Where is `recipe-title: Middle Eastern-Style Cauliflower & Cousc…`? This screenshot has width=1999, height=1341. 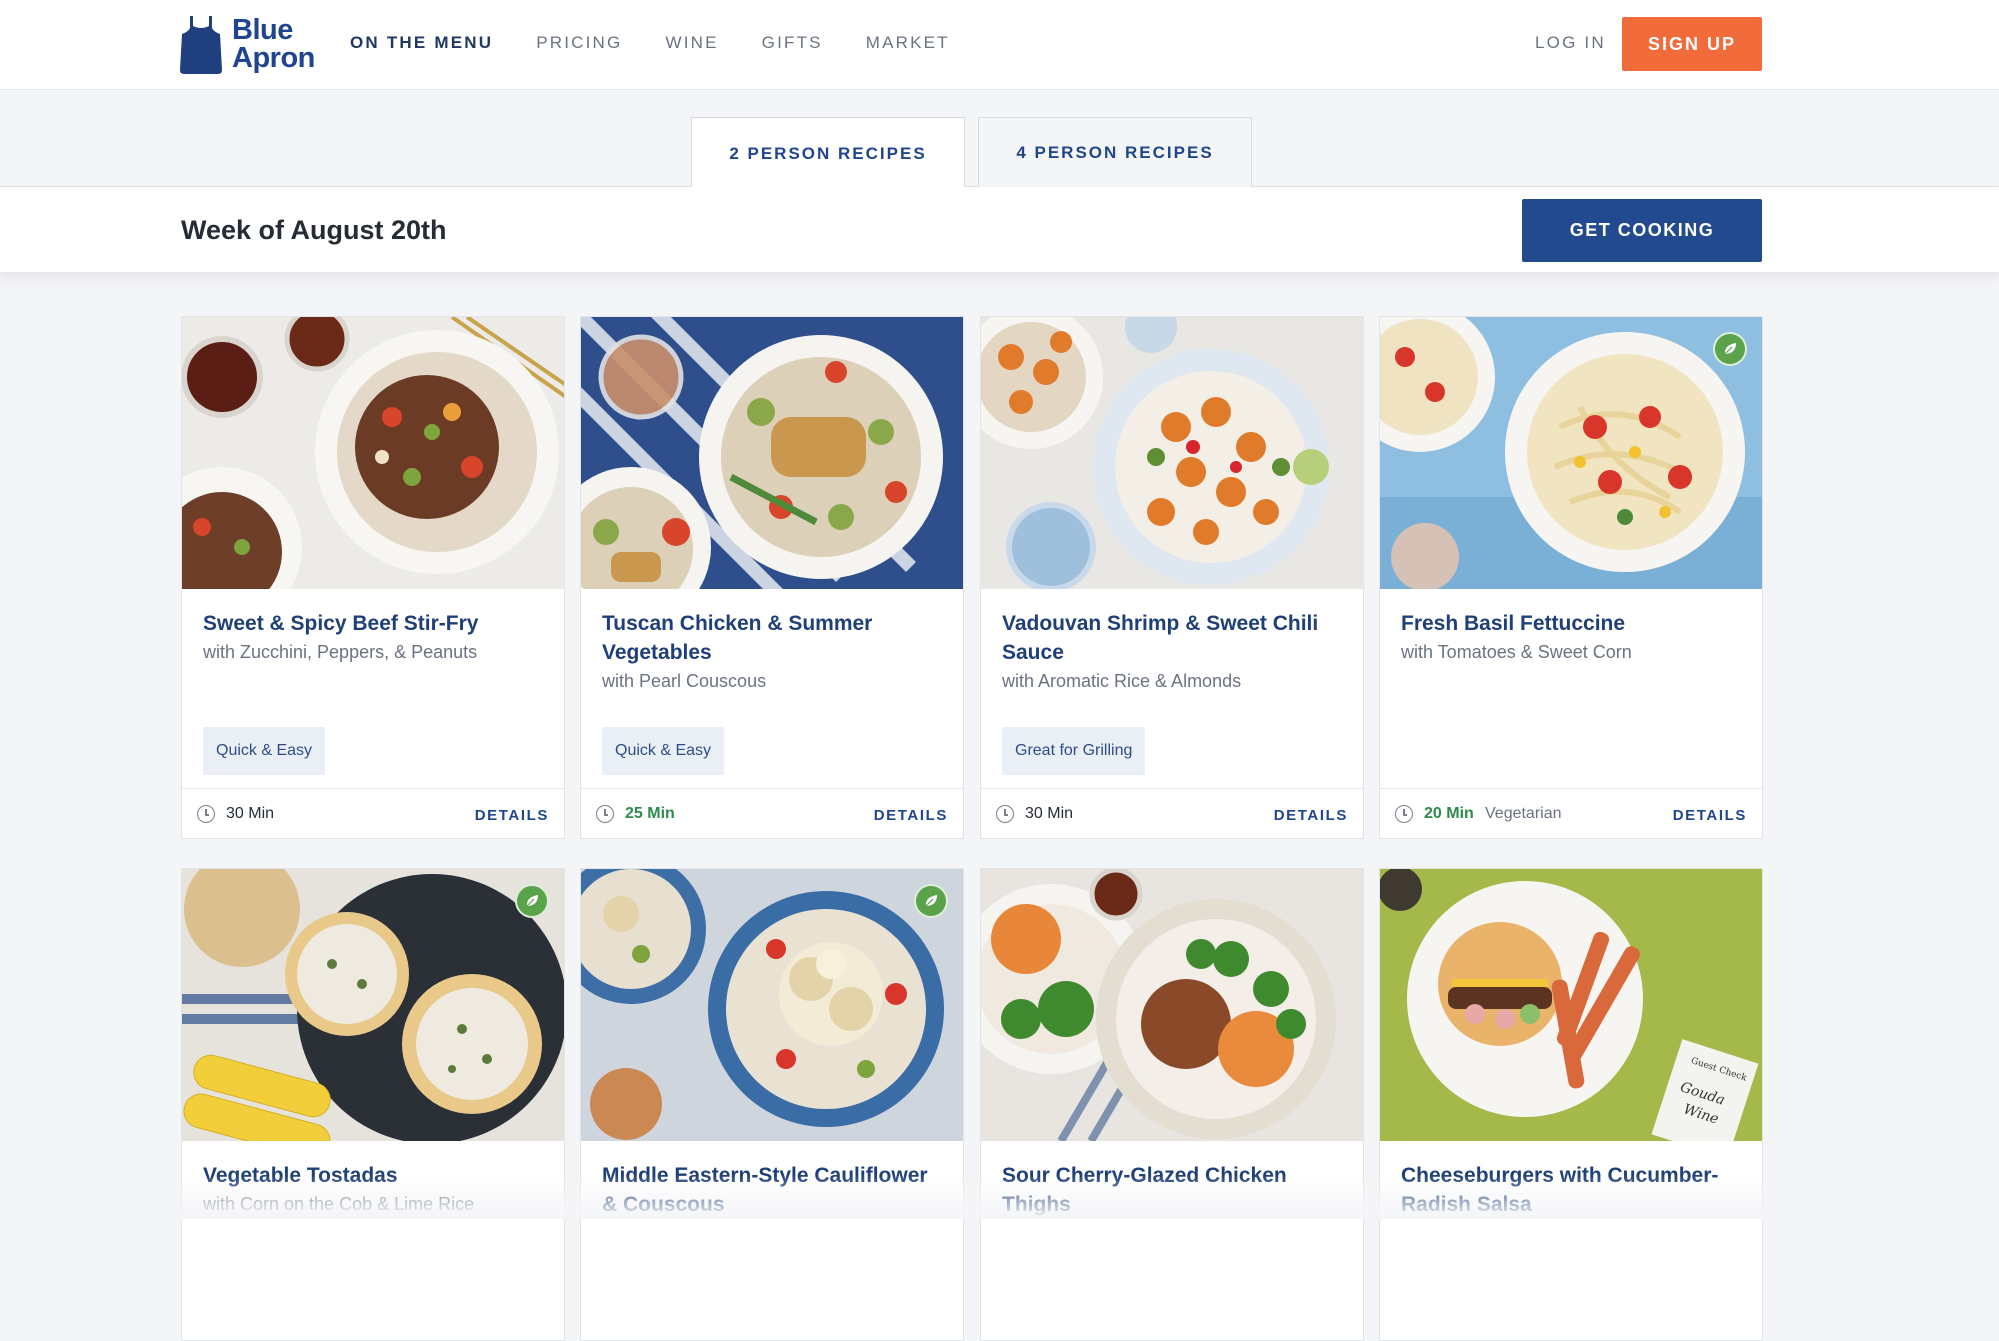 recipe-title: Middle Eastern-Style Cauliflower & Cousc… is located at coordinates (765, 1190).